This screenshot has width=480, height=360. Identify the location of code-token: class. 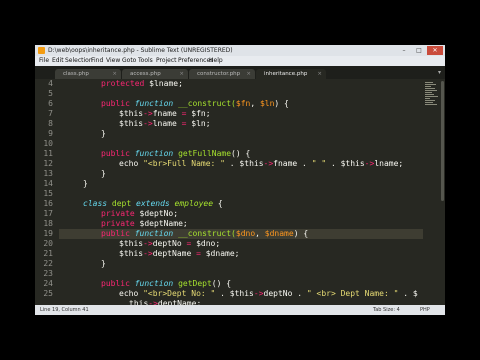
(97, 203).